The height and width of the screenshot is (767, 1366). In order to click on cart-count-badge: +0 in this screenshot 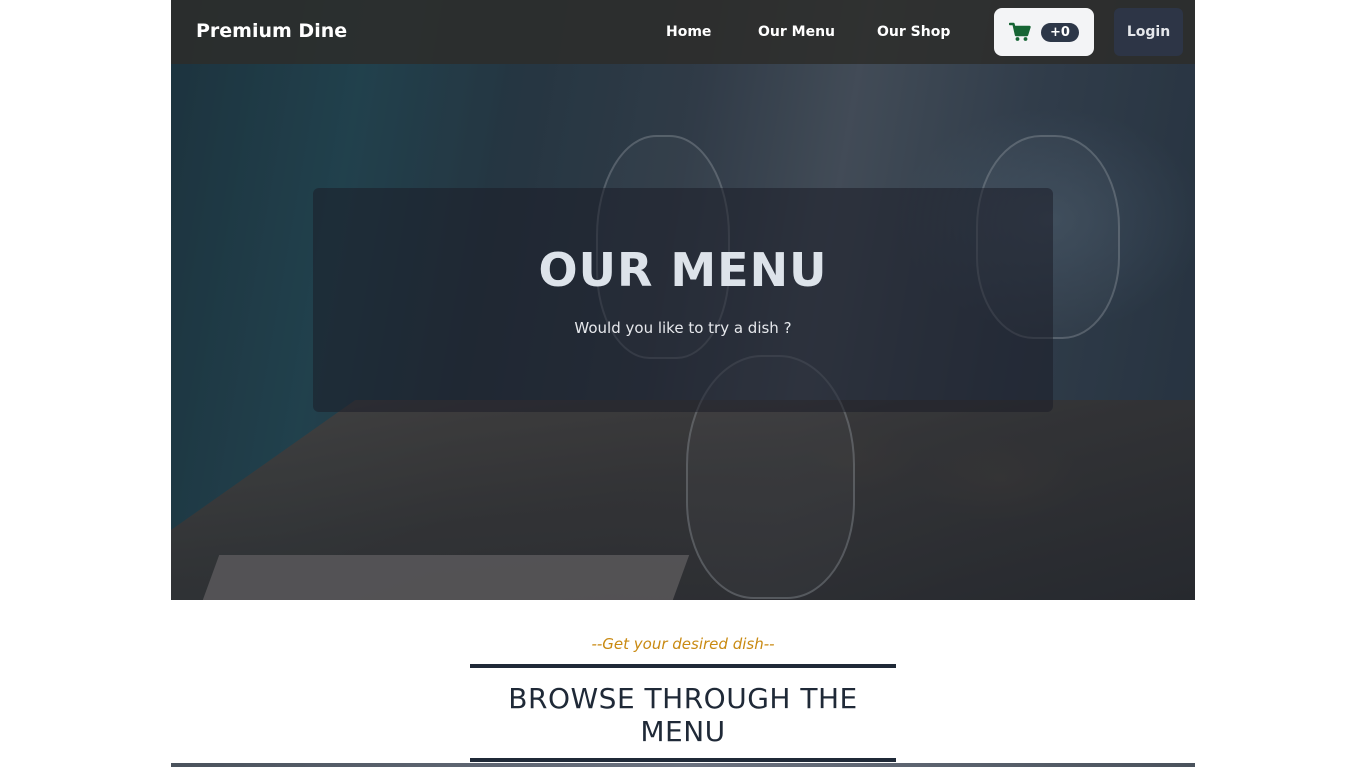, I will do `click(1060, 32)`.